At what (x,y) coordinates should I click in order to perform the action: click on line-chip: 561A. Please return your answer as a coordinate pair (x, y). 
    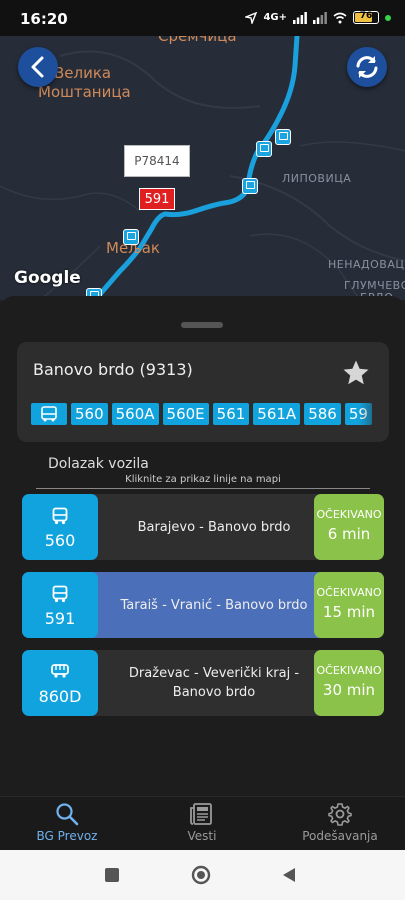
    Looking at the image, I should click on (277, 414).